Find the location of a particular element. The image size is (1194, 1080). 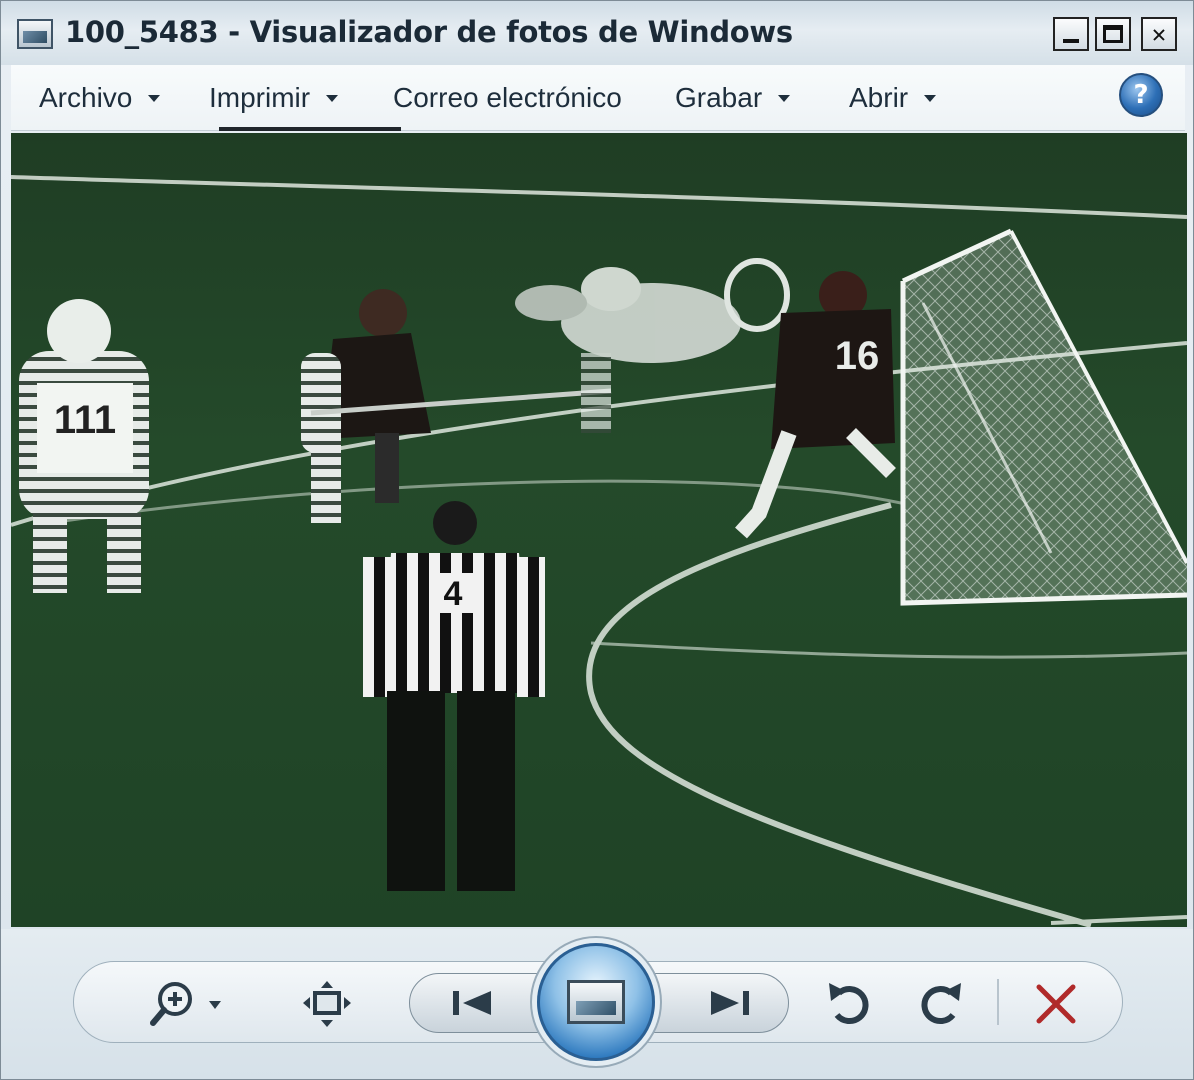

rotate-counterclockwise-button is located at coordinates (851, 1004).